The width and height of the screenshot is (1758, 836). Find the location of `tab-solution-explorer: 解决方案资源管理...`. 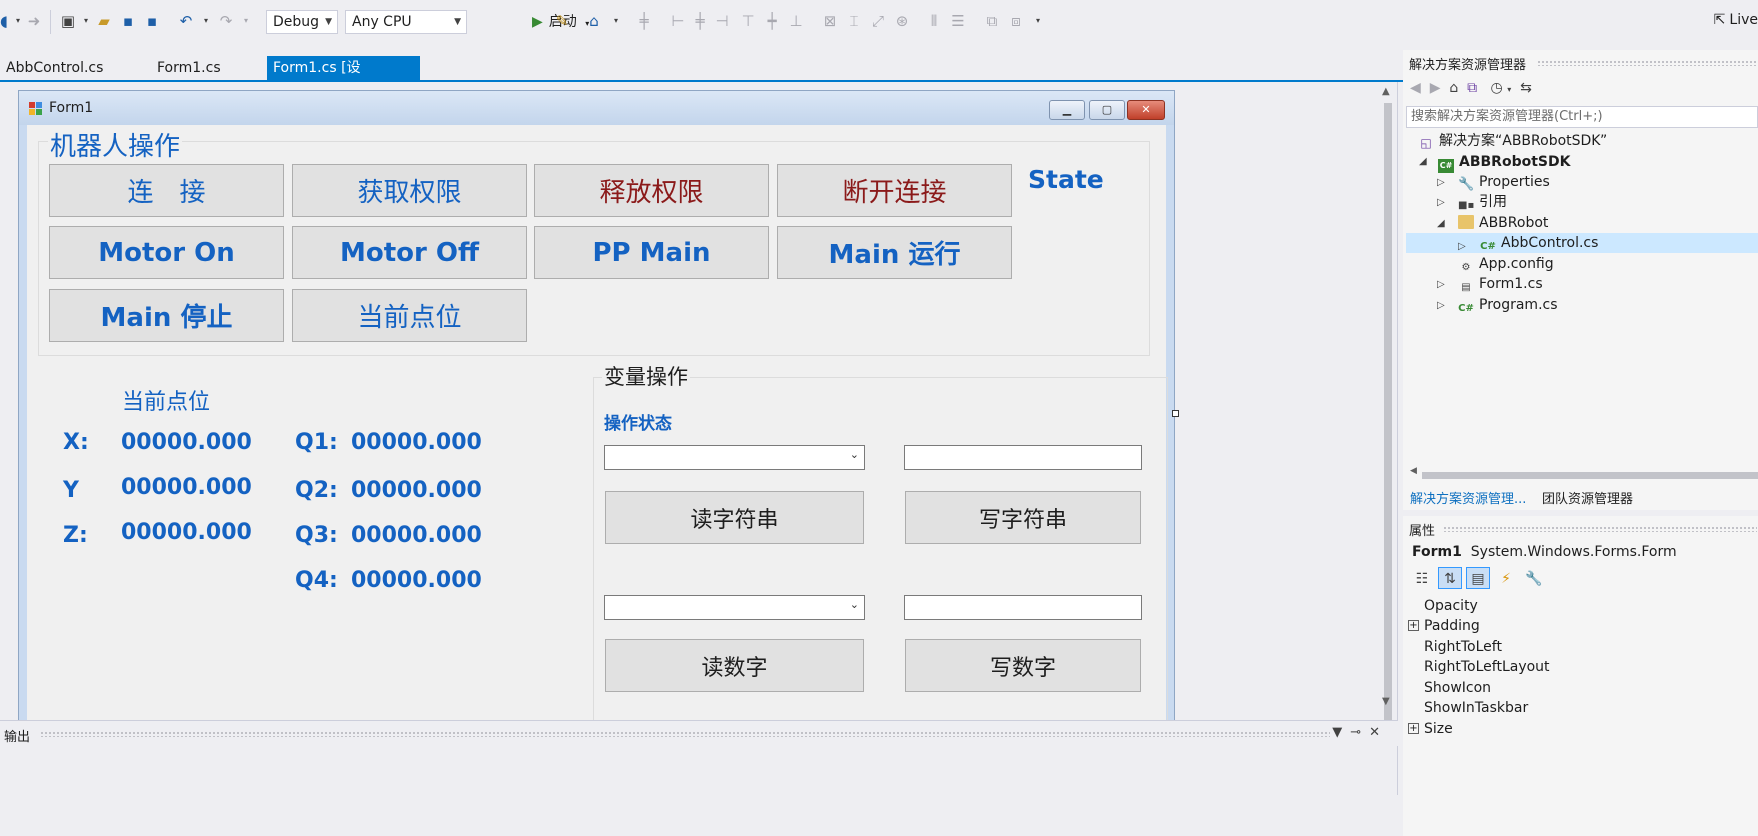

tab-solution-explorer: 解决方案资源管理... is located at coordinates (1468, 497).